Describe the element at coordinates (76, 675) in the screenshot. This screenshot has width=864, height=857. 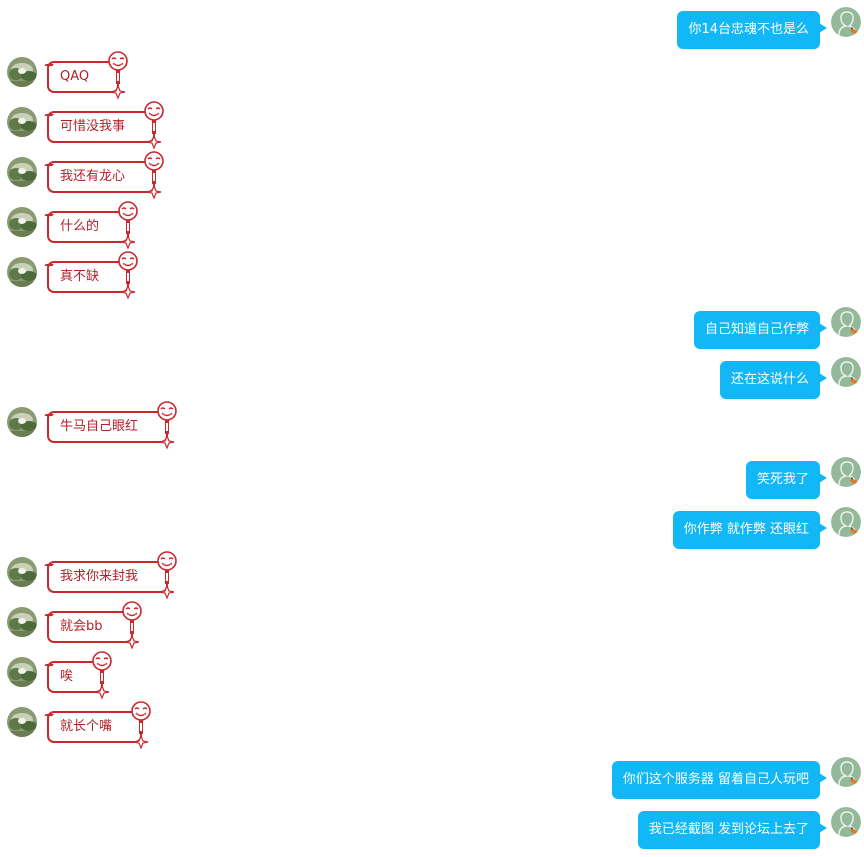
I see `message-bubble: 唉` at that location.